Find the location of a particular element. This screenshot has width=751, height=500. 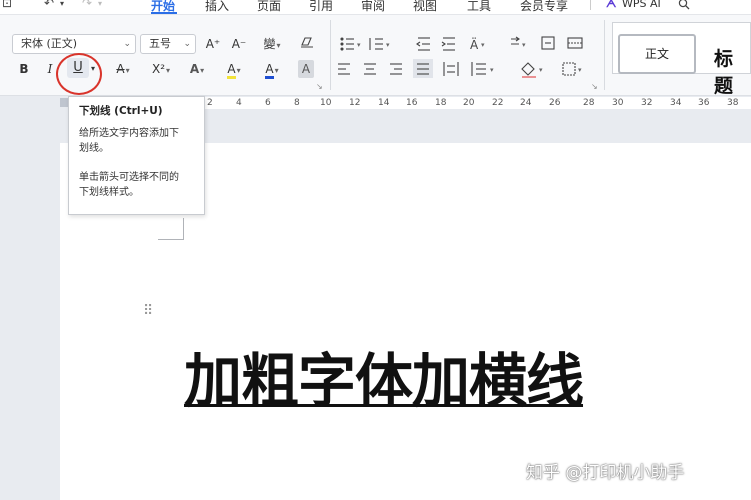

tab-view: 视图 is located at coordinates (425, 7).